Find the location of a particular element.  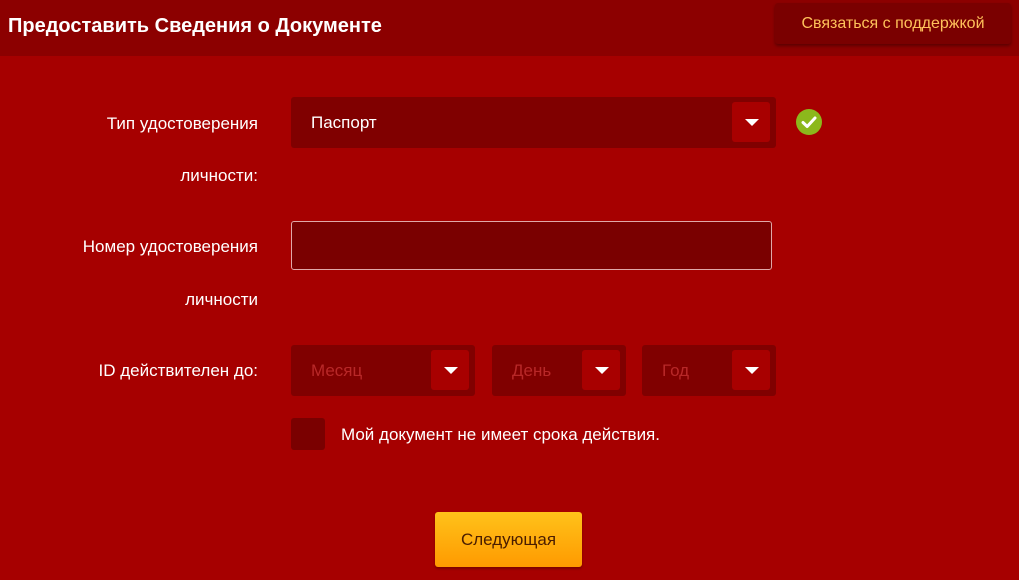

page-title: Предоставить Сведения о Документе is located at coordinates (195, 26).